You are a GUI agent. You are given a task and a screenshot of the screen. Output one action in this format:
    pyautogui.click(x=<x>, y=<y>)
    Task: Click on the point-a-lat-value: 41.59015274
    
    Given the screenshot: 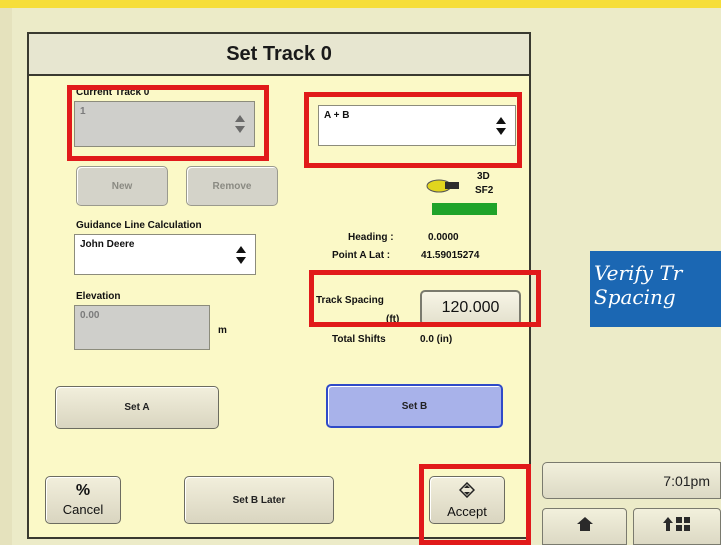 What is the action you would take?
    pyautogui.click(x=450, y=255)
    